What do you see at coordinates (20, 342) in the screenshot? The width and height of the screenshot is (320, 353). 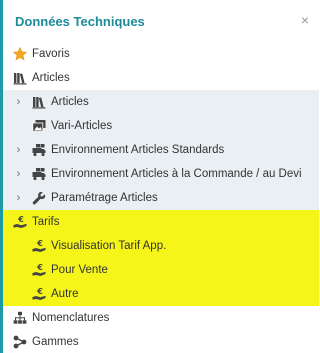 I see `share-nodes-icon` at bounding box center [20, 342].